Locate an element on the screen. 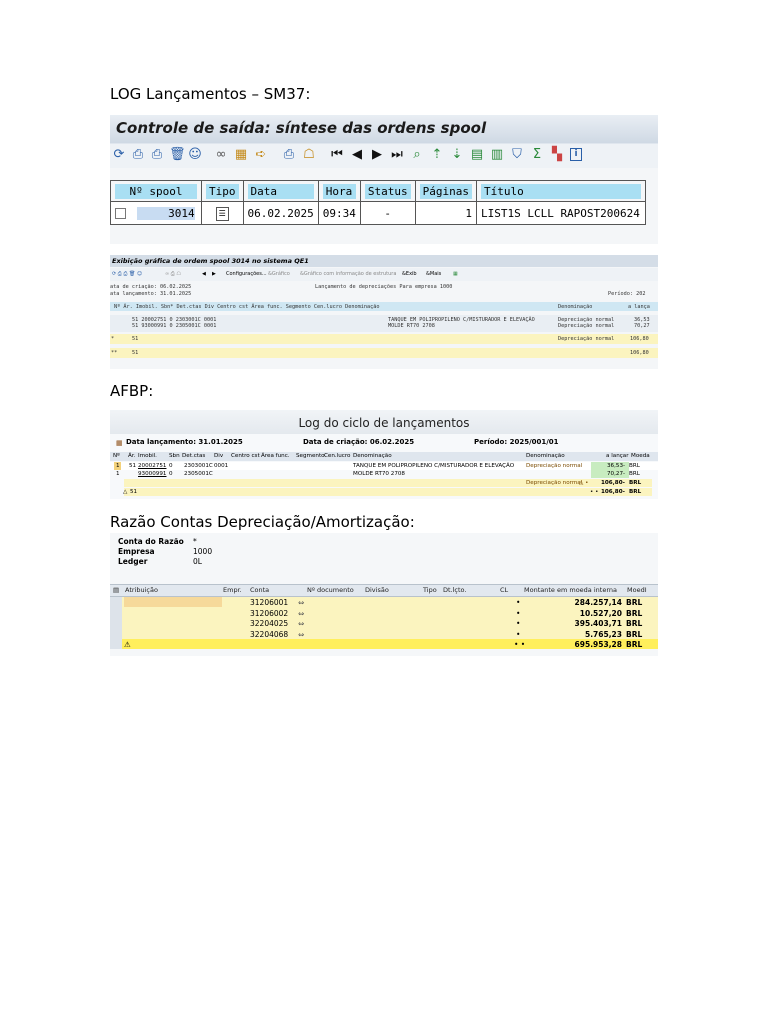  row-selector-column is located at coordinates (116, 623).